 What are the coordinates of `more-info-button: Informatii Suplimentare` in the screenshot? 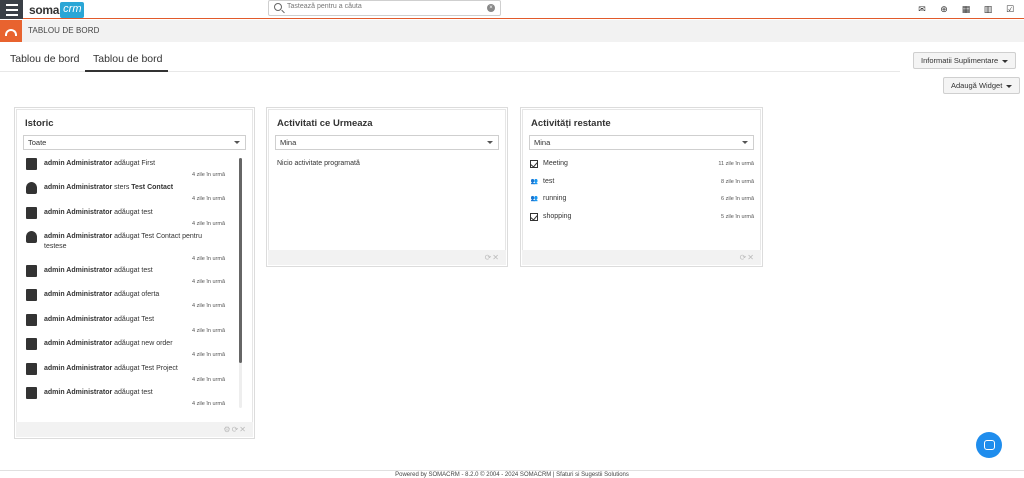 It's located at (965, 60).